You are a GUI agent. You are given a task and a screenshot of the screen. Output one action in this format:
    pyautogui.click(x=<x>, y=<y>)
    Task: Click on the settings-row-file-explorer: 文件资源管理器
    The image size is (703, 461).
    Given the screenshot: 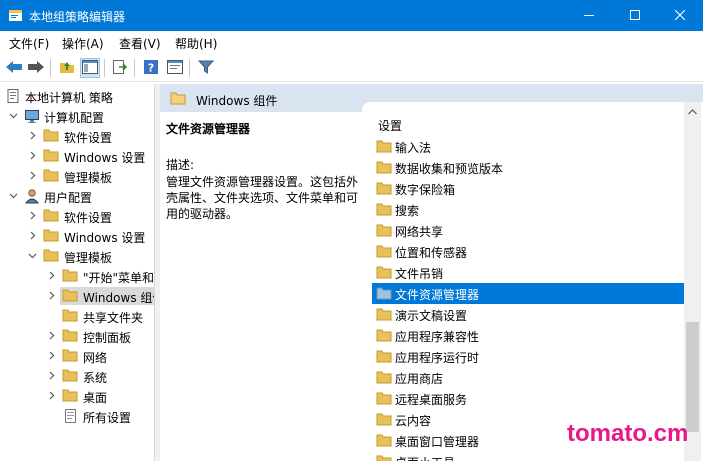 What is the action you would take?
    pyautogui.click(x=528, y=293)
    